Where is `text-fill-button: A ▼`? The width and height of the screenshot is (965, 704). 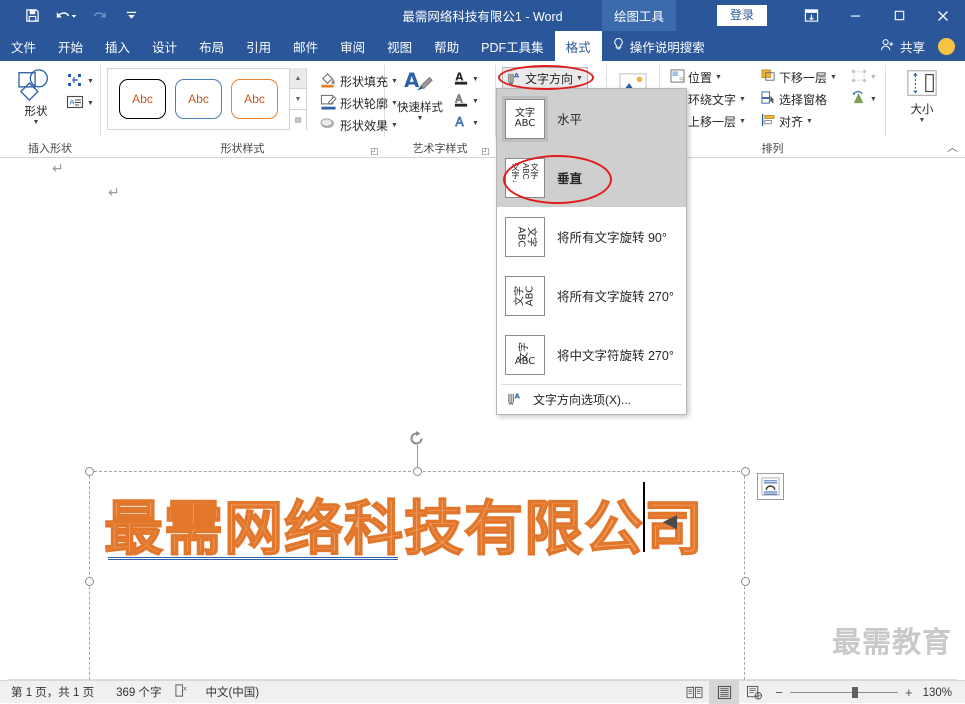 text-fill-button: A ▼ is located at coordinates (466, 79).